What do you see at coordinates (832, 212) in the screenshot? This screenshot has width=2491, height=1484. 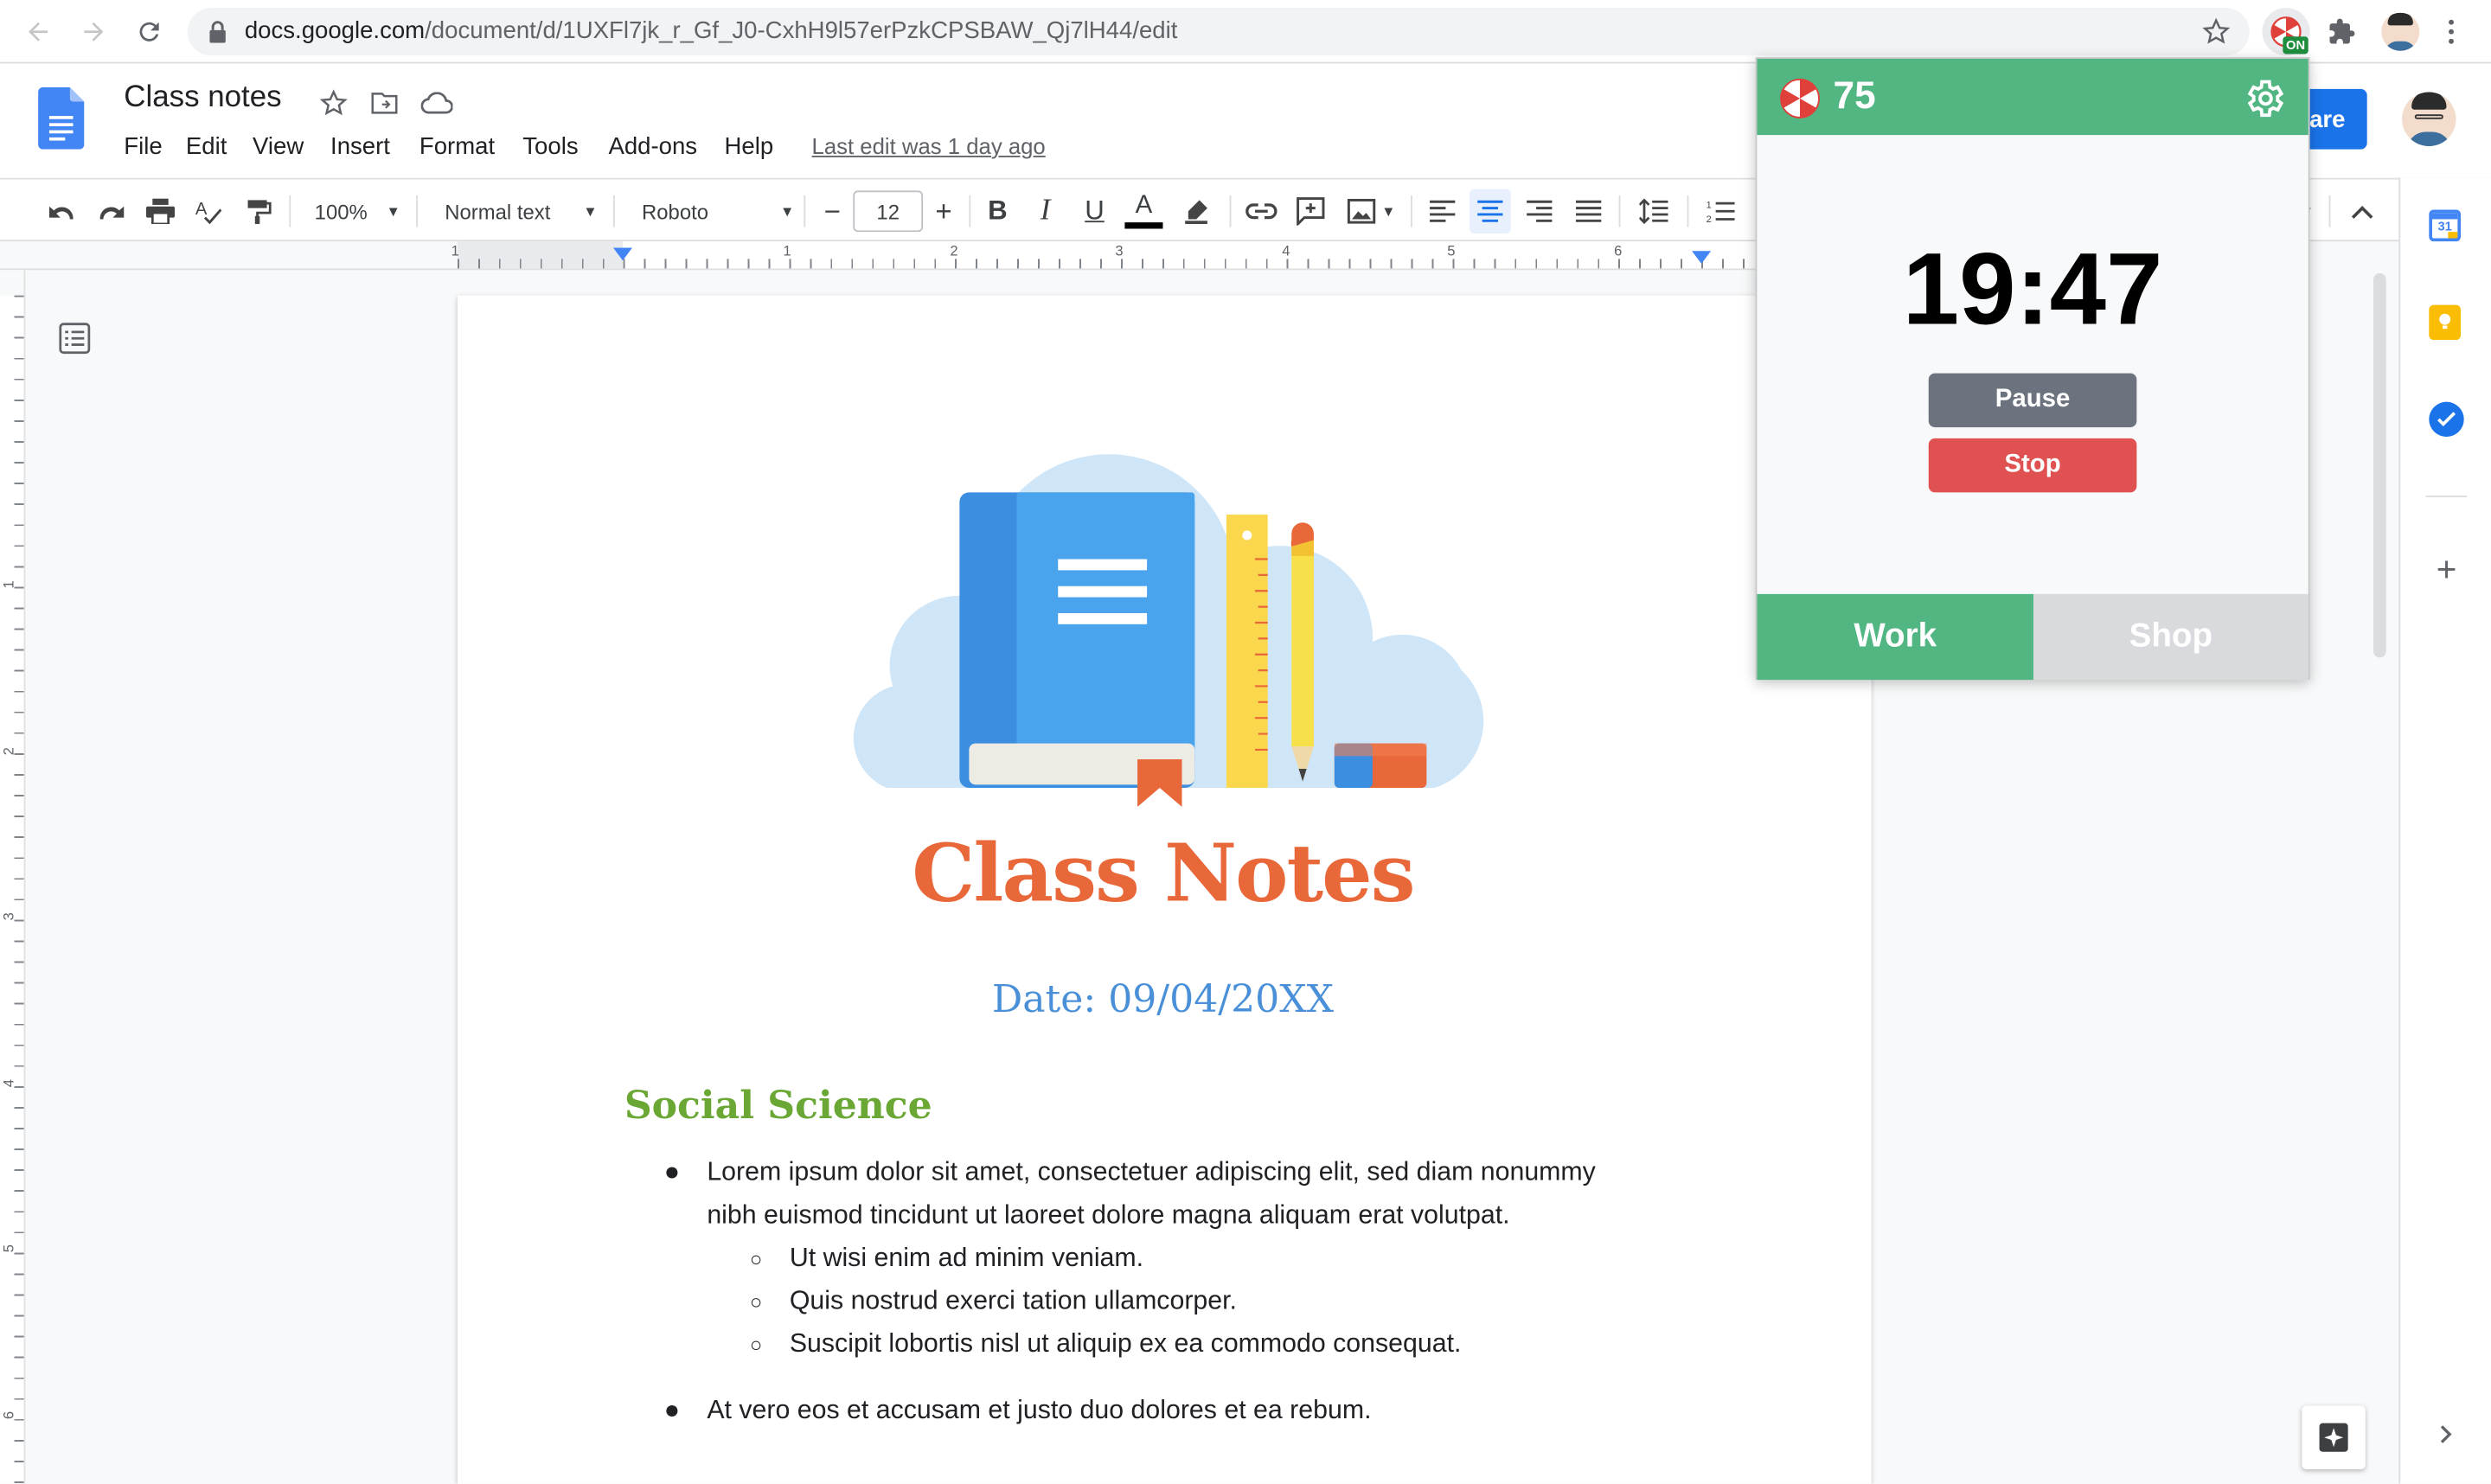 I see `decrease-font-size-button: −` at bounding box center [832, 212].